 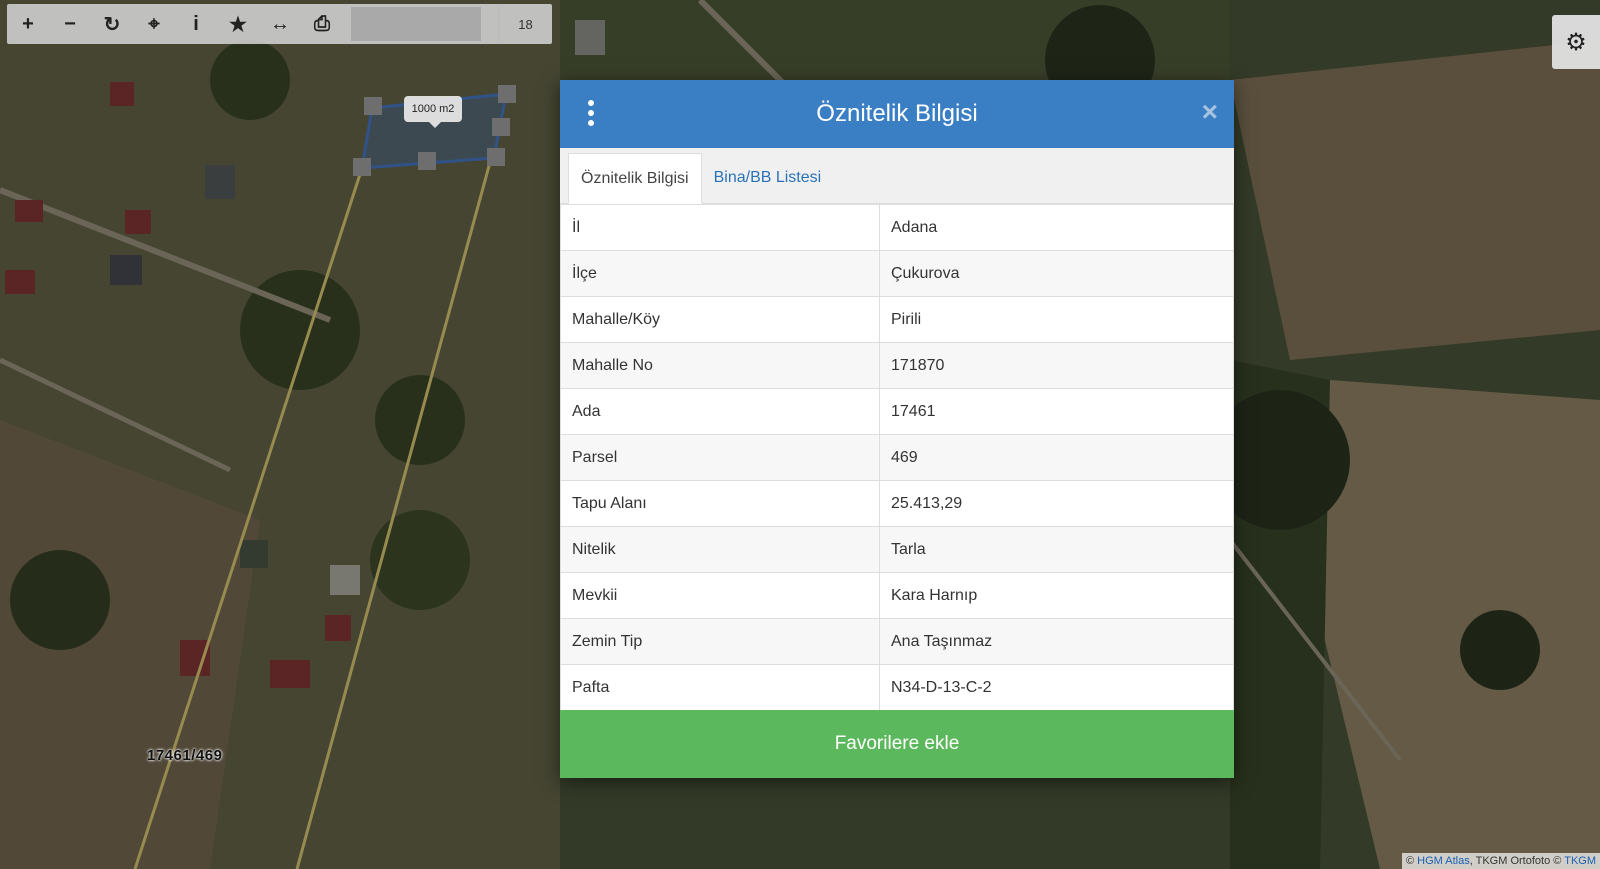 I want to click on zoom-out-button: −, so click(x=70, y=24).